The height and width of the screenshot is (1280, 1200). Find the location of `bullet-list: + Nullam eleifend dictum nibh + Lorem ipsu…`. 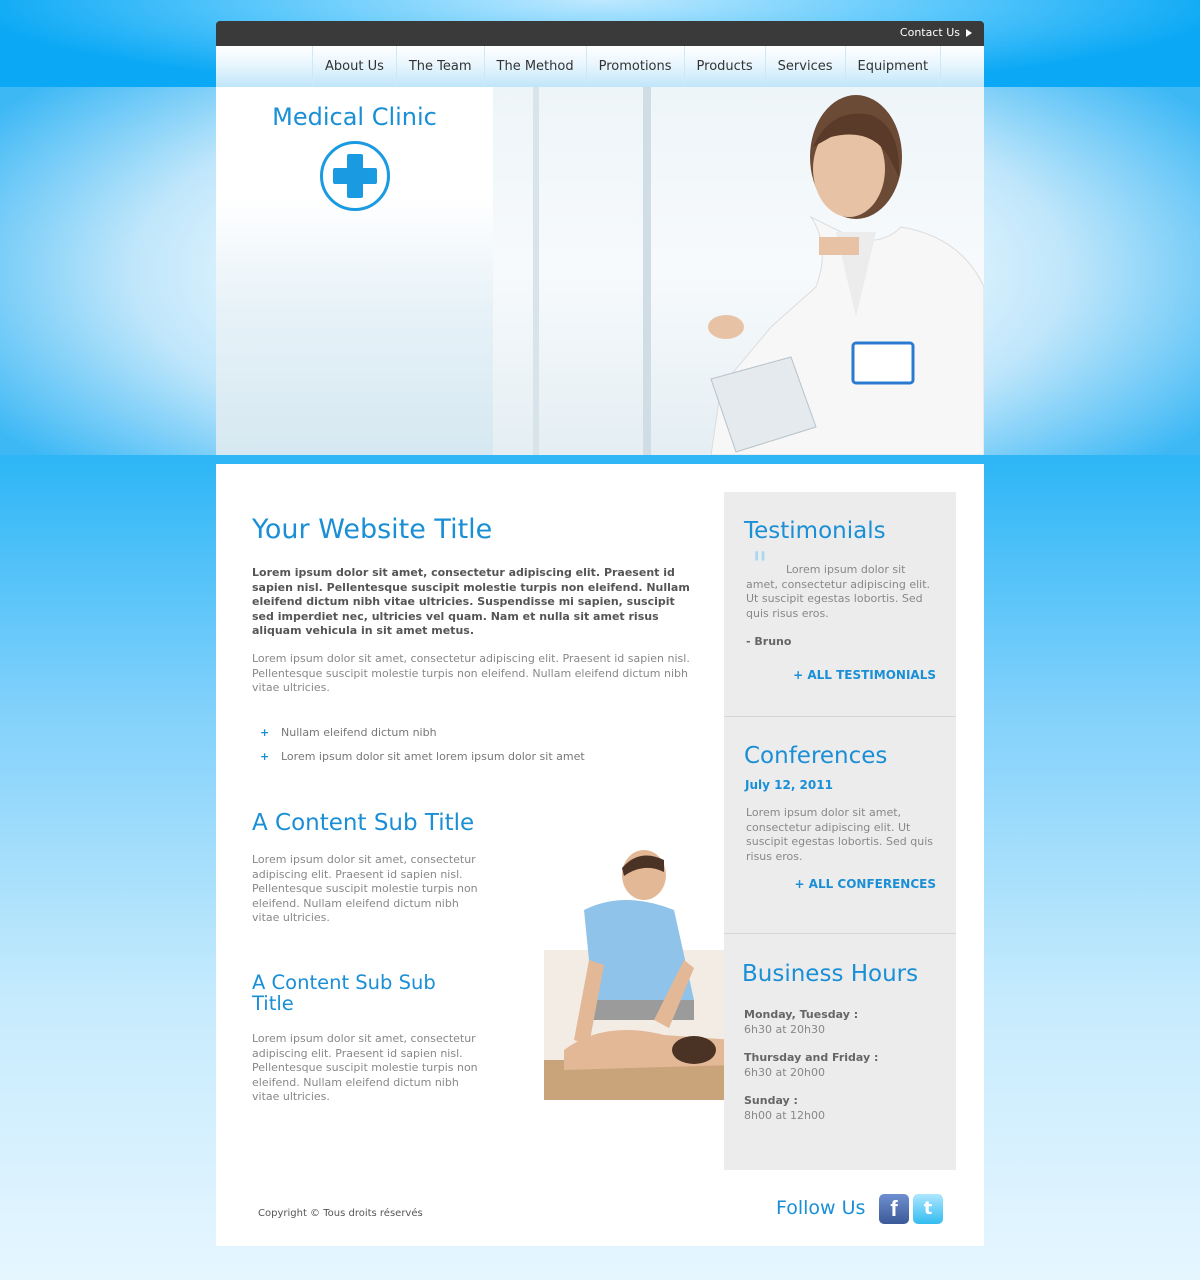

bullet-list: + Nullam eleifend dictum nibh + Lorem ipsu… is located at coordinates (422, 750).